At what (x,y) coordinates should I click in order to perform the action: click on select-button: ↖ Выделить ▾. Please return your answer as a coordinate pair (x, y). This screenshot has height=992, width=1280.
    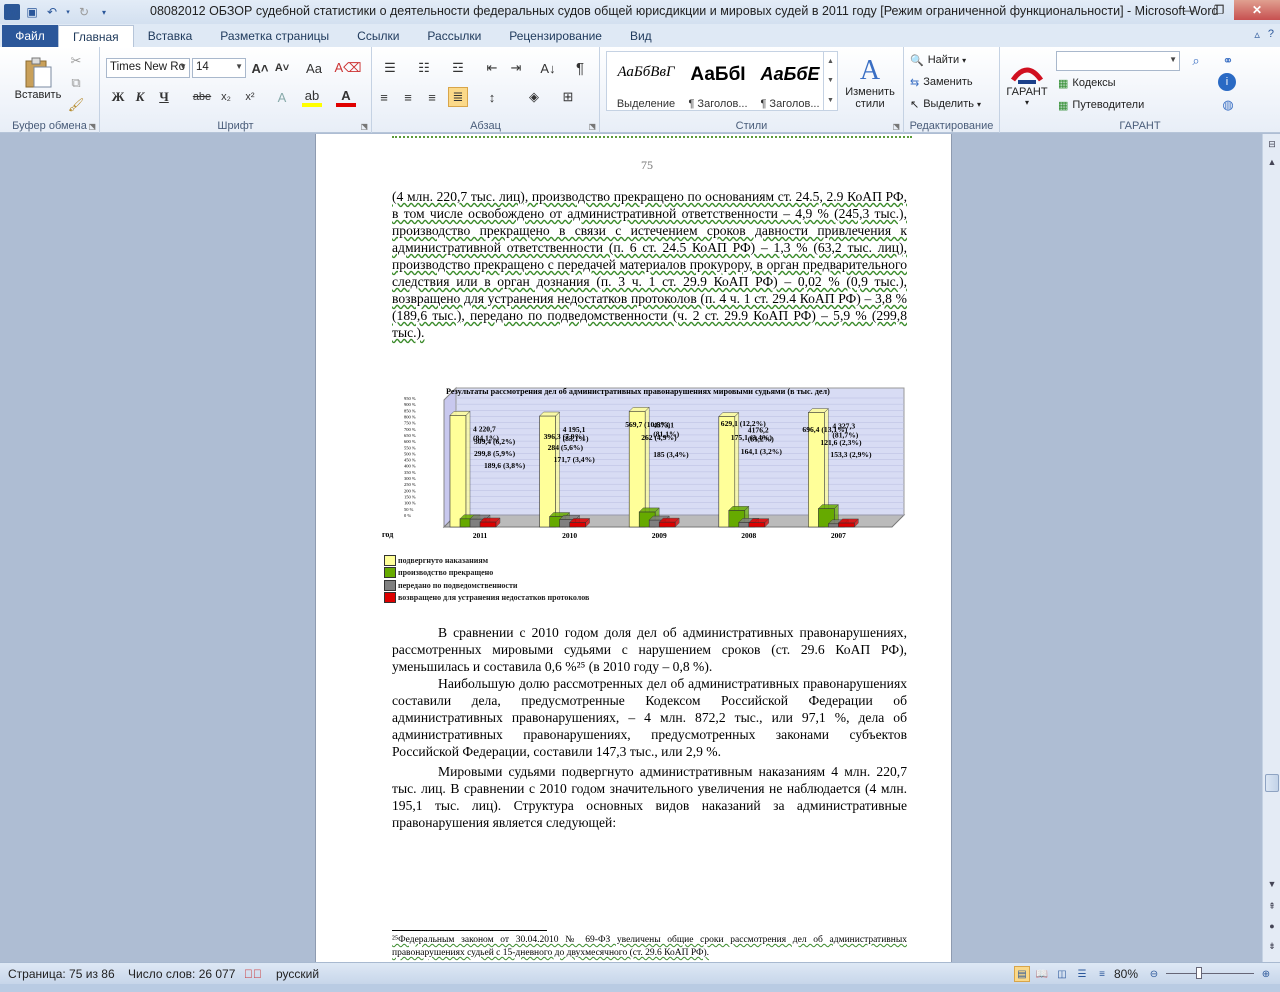
    Looking at the image, I should click on (945, 104).